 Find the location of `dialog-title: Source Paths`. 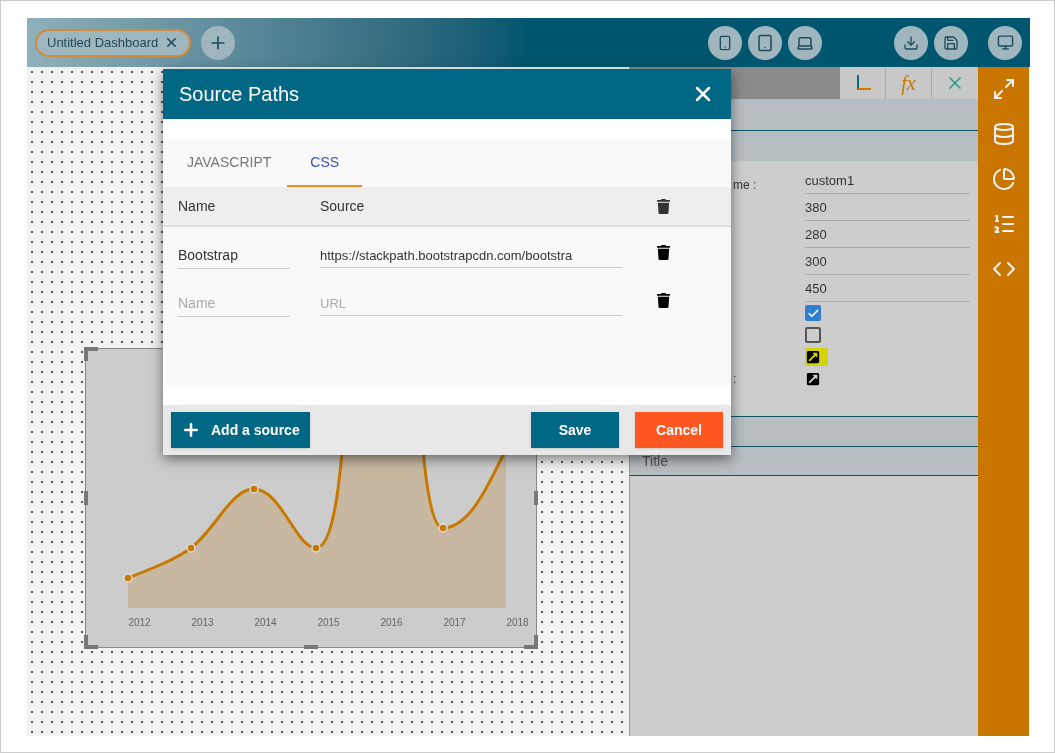

dialog-title: Source Paths is located at coordinates (239, 94).